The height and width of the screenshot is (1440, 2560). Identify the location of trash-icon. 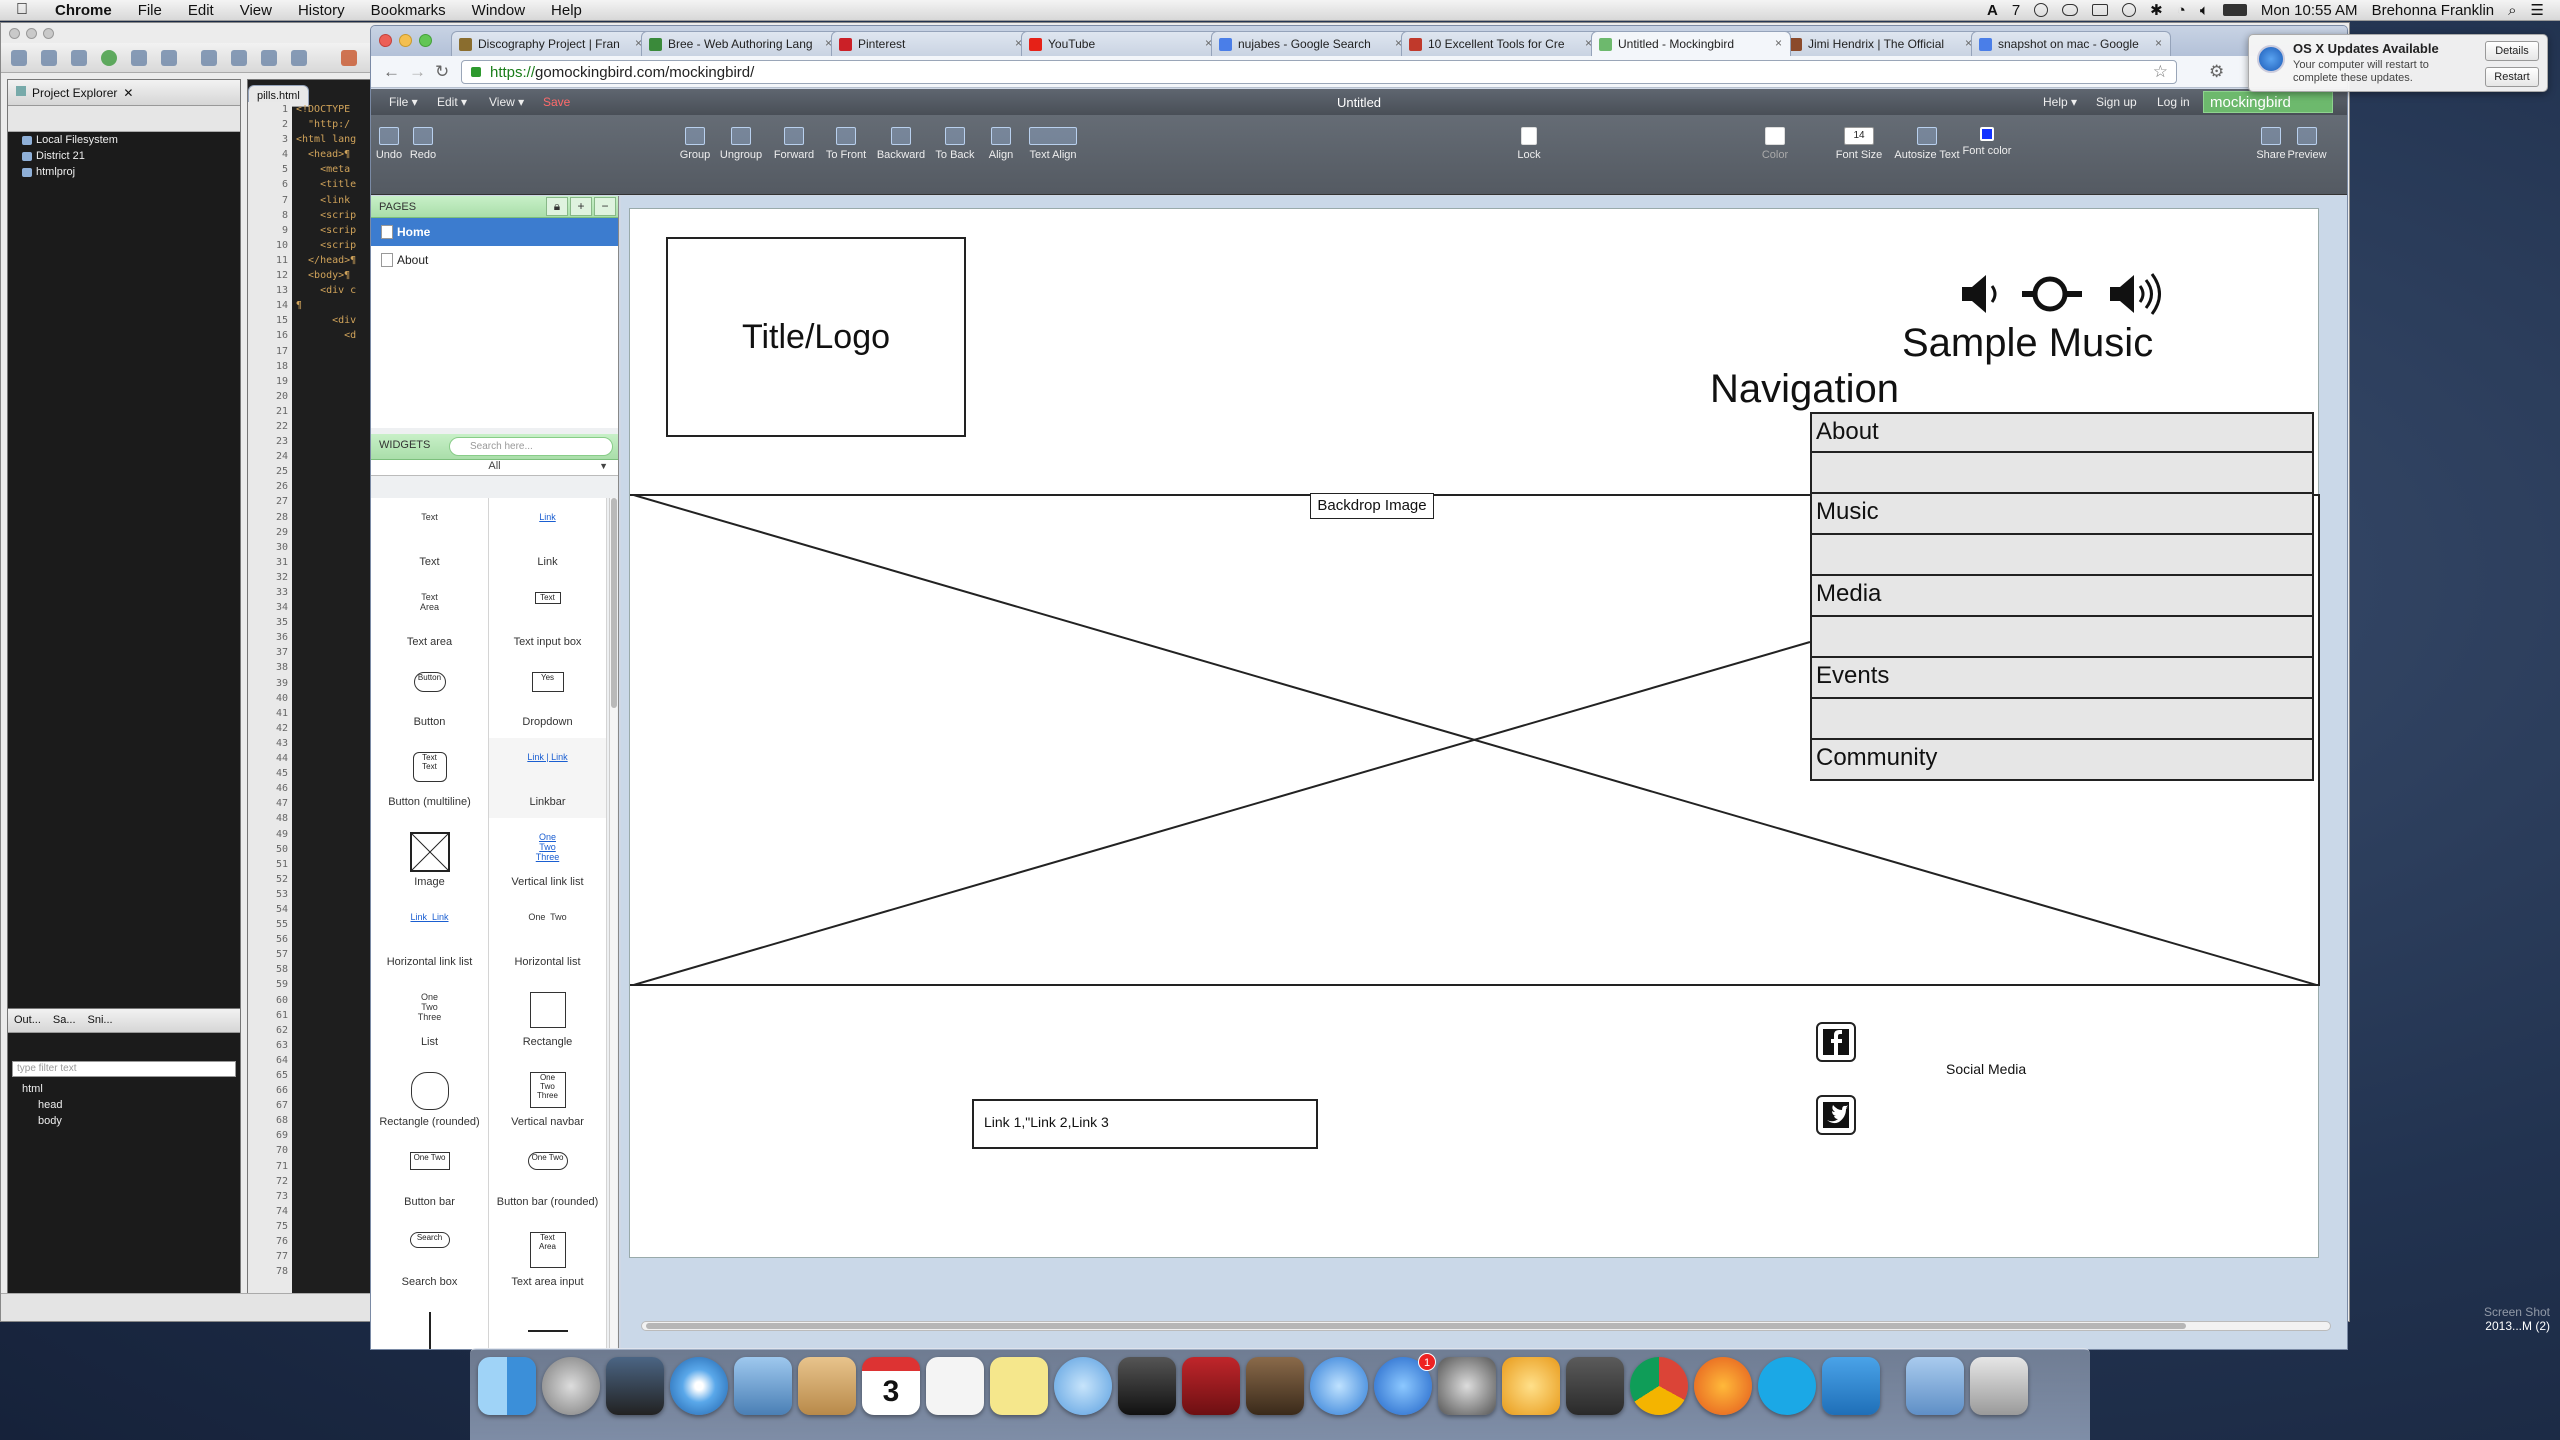
(1999, 1386).